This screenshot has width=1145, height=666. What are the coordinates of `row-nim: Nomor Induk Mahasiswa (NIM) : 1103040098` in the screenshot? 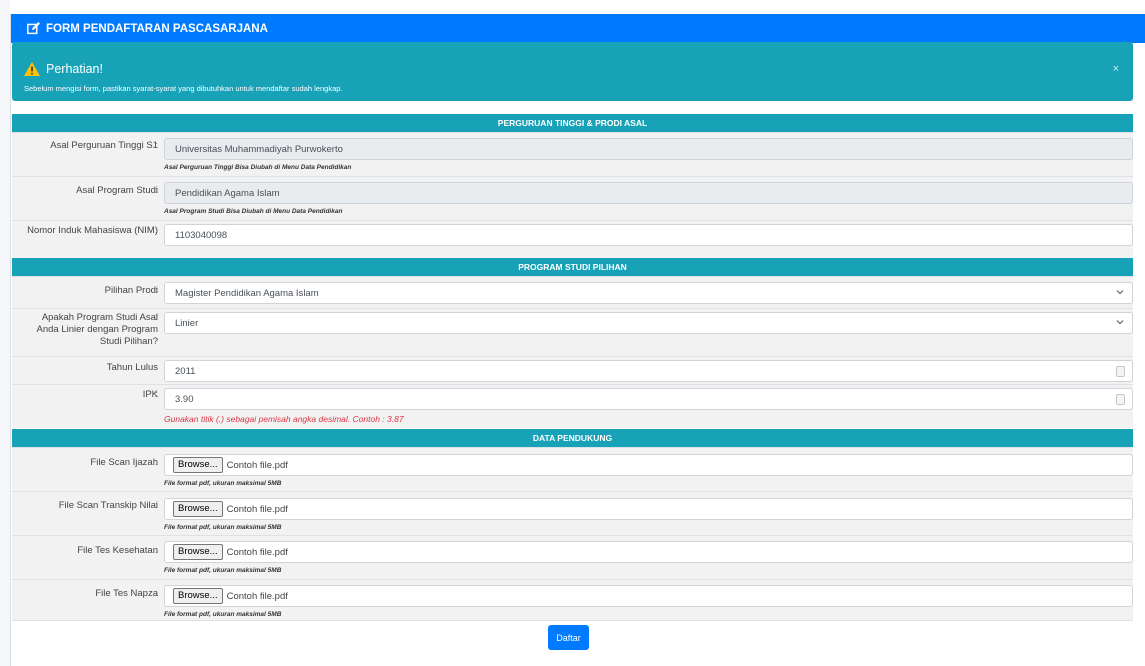 It's located at (572, 239).